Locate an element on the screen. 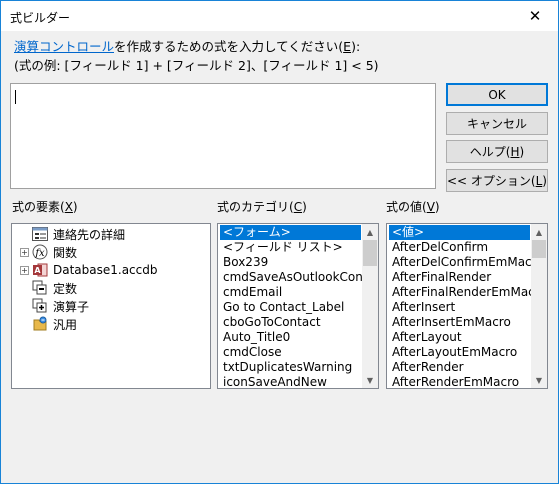 This screenshot has height=484, width=559. elements-hotkey: X is located at coordinates (68, 207).